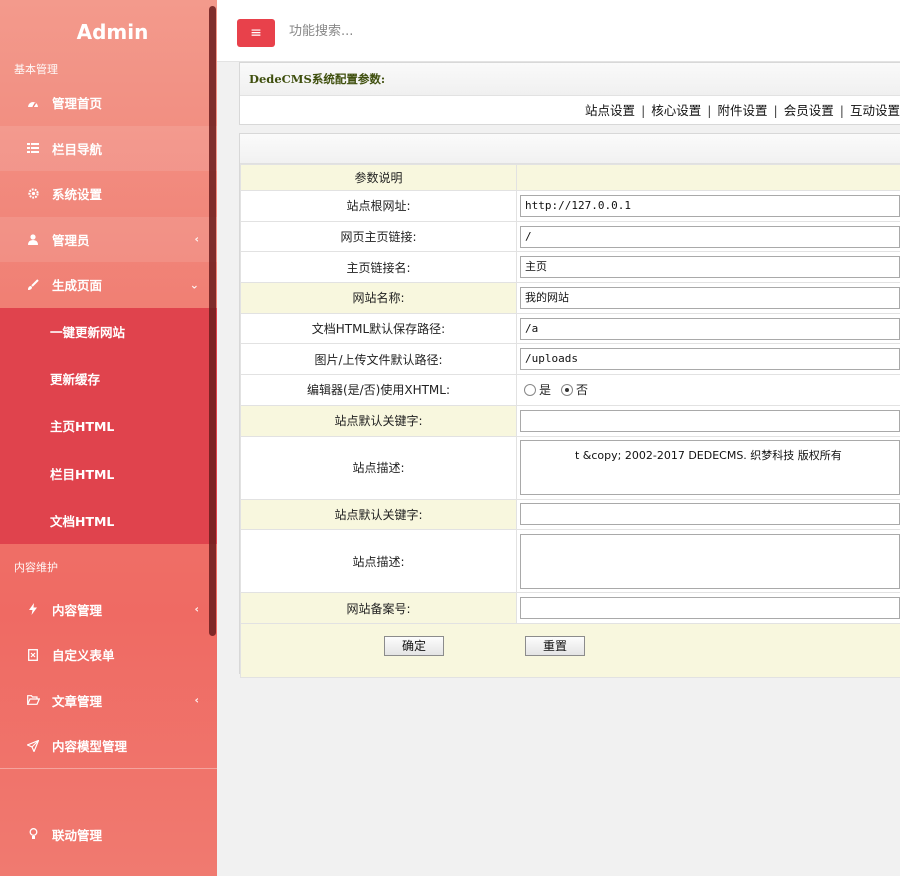  Describe the element at coordinates (33, 285) in the screenshot. I see `brush-icon` at that location.